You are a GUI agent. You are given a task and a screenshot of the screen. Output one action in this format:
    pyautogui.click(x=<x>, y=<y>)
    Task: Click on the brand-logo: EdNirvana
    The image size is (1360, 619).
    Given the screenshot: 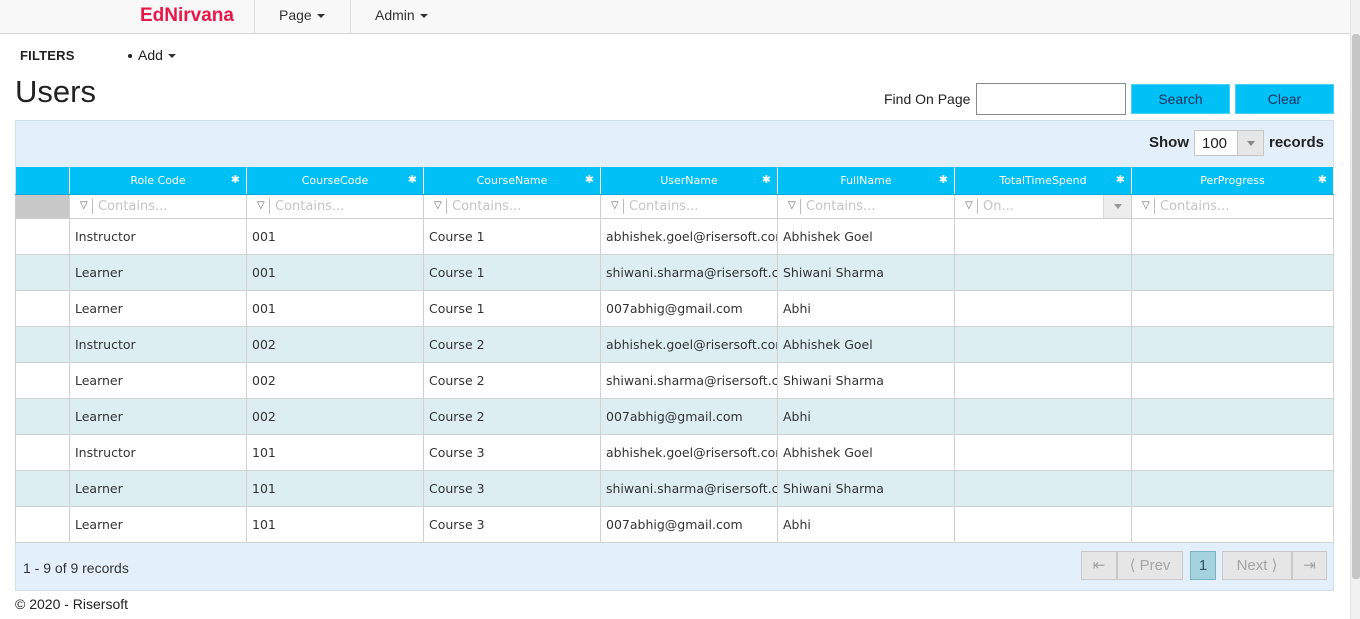 What is the action you would take?
    pyautogui.click(x=187, y=16)
    